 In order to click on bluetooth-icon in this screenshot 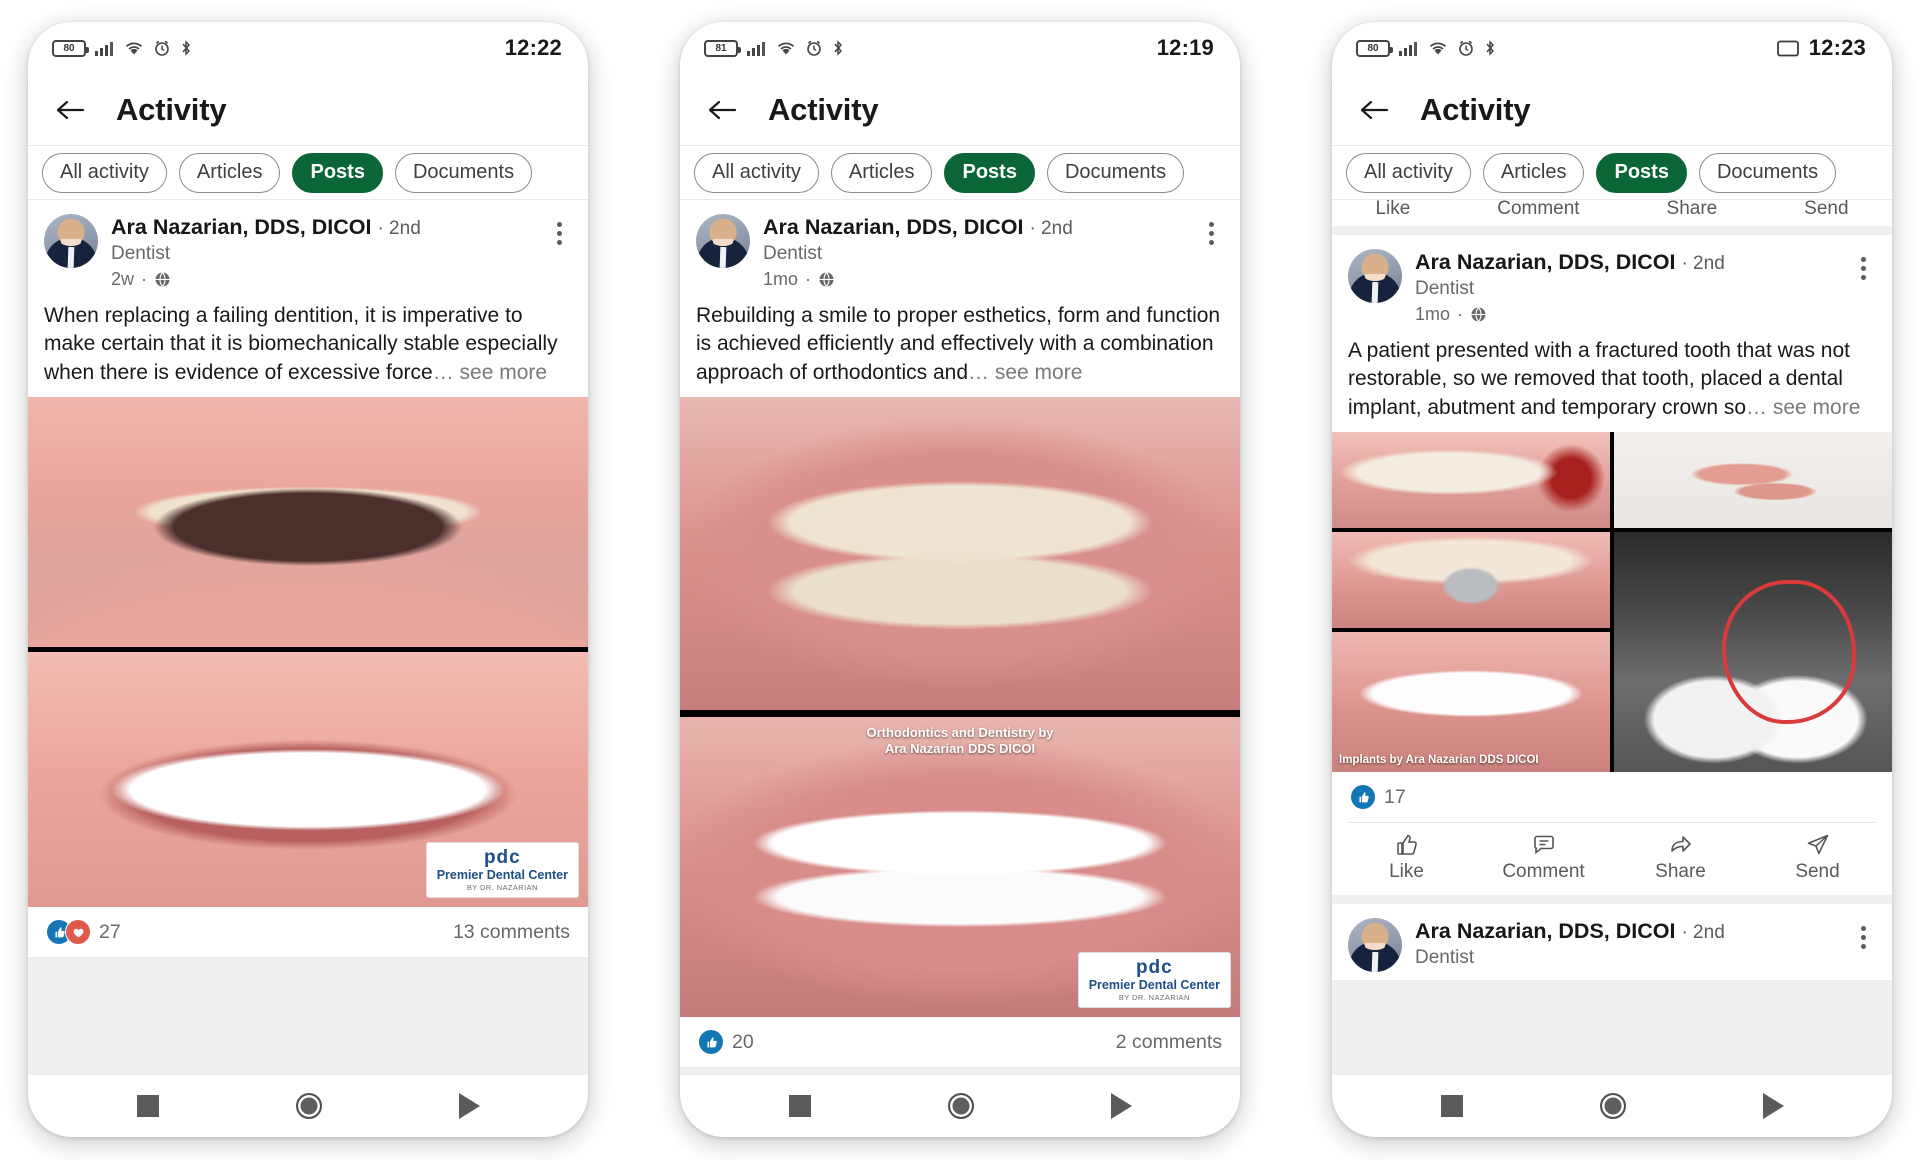, I will do `click(838, 48)`.